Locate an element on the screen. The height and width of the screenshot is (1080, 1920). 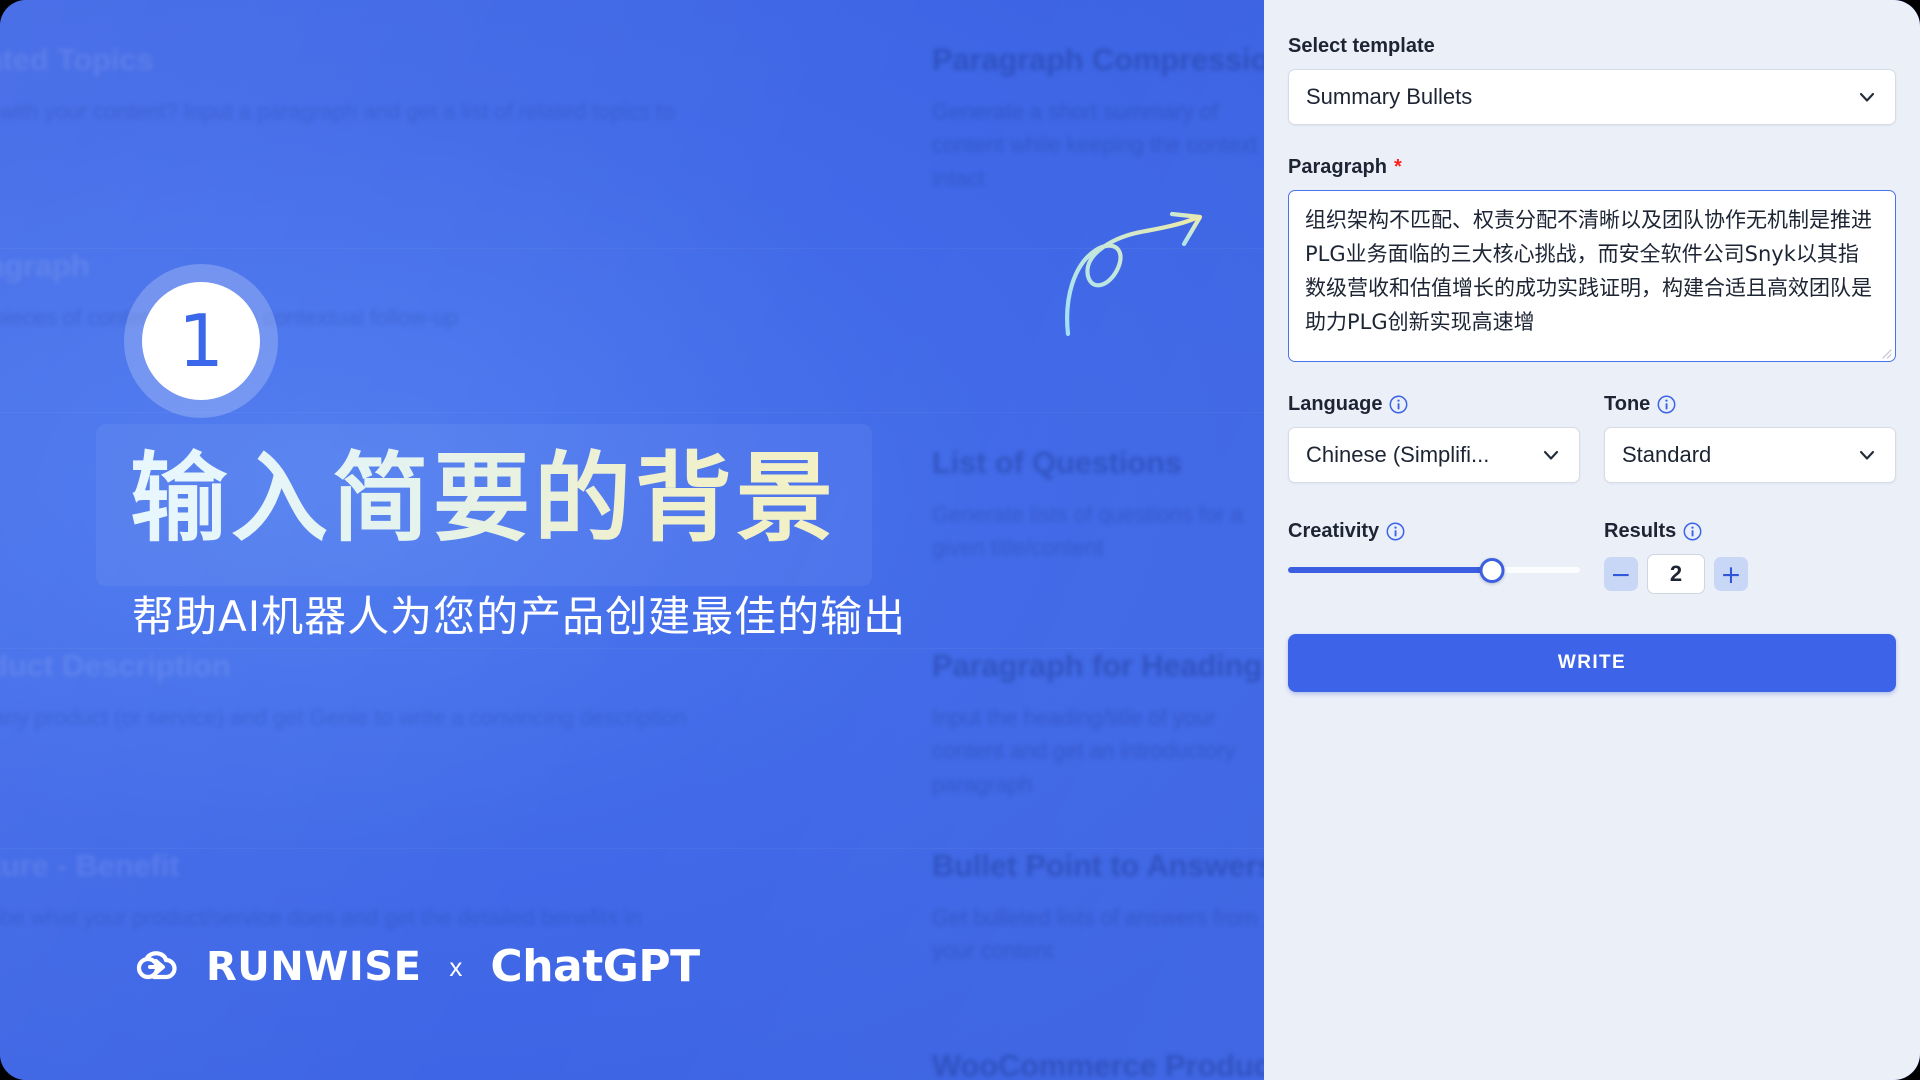
tone-select: Standard is located at coordinates (1750, 455).